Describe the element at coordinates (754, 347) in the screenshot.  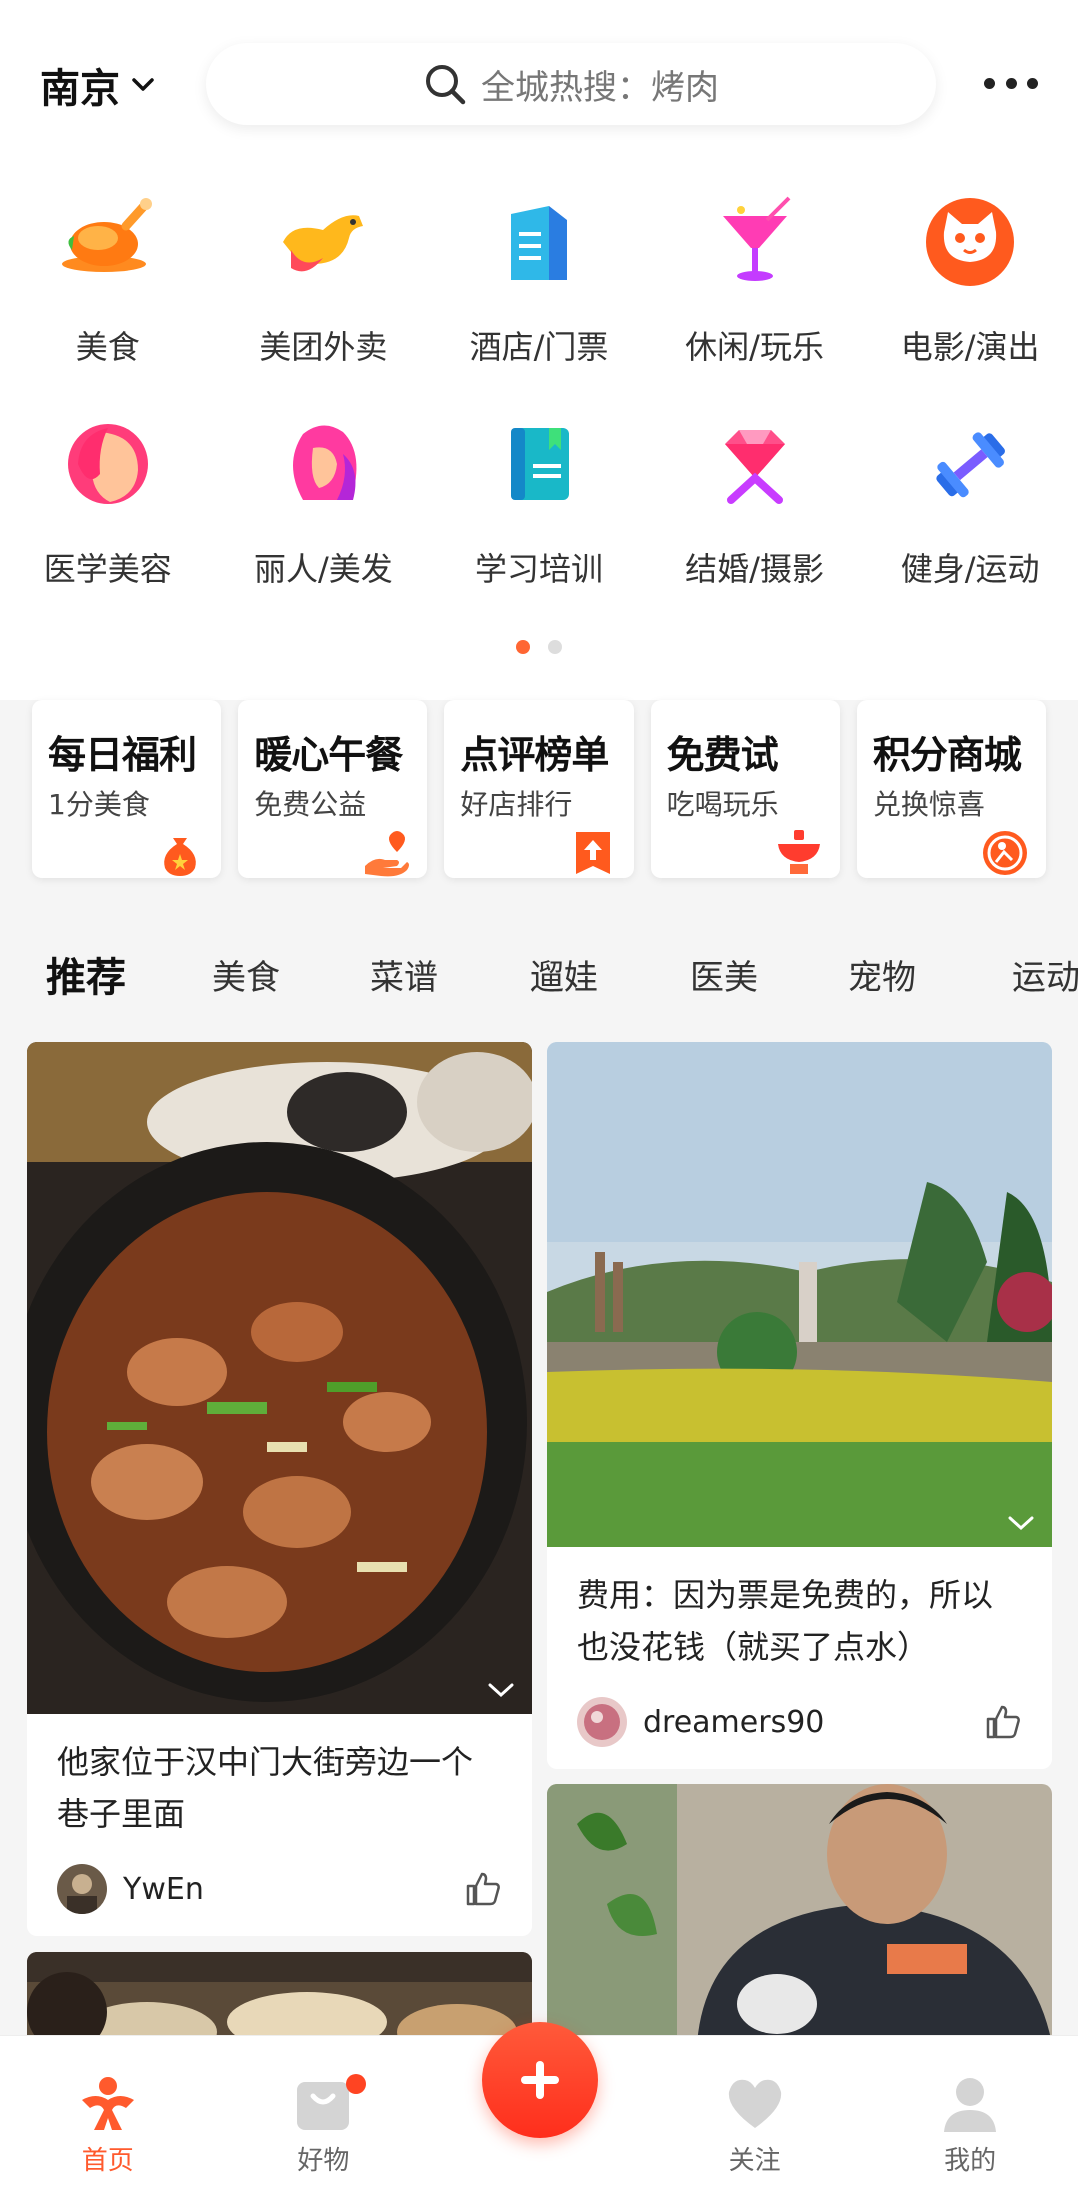
I see `category-label: 休闲/玩乐` at that location.